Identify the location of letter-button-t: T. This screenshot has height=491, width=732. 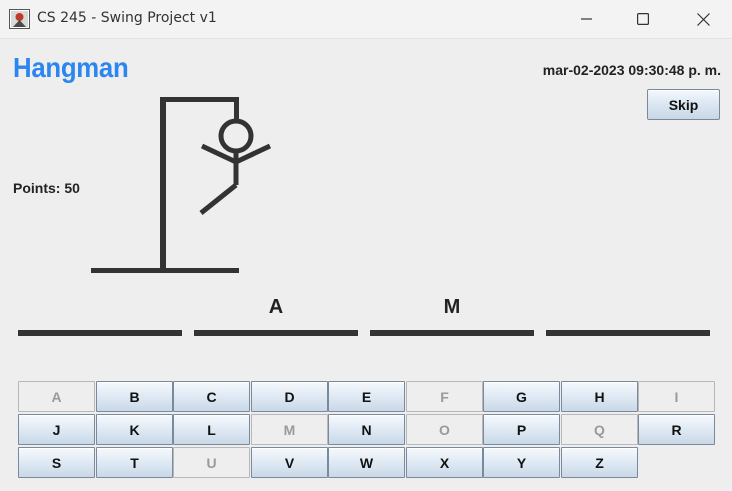
(134, 462).